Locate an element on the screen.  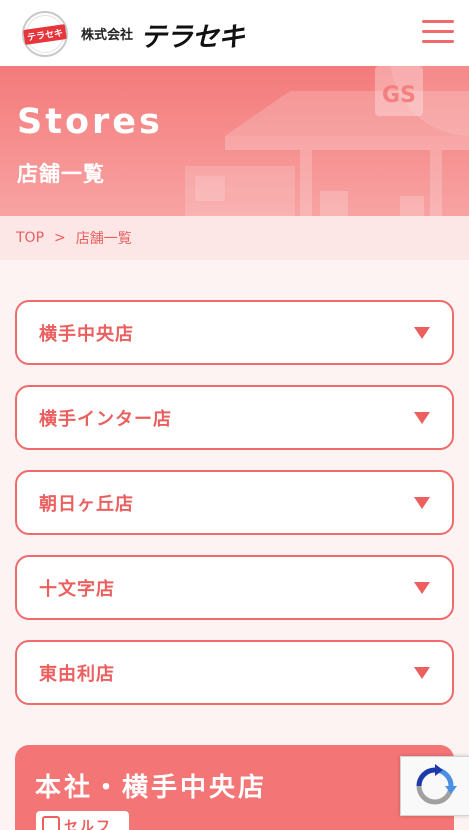
company-prefix: 株式会社 is located at coordinates (107, 35).